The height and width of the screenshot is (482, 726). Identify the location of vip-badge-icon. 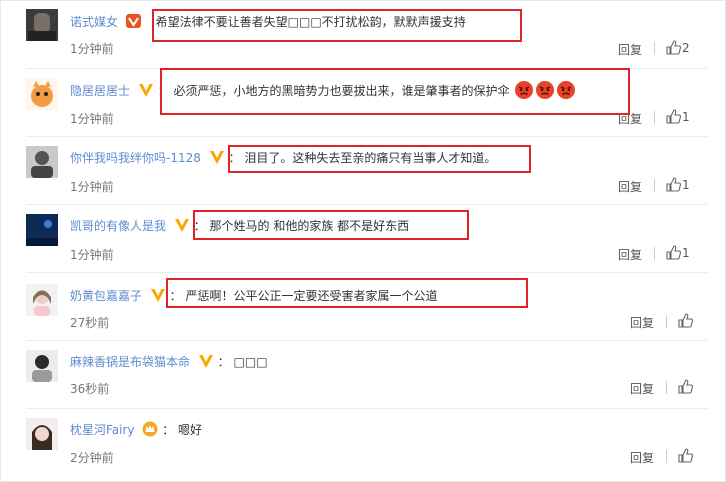
(133, 24).